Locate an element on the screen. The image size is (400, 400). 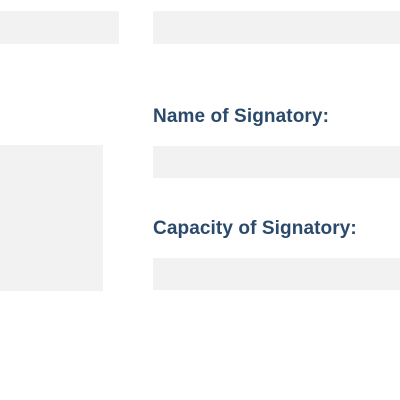
capacity-of-signatory-field is located at coordinates (276, 274).